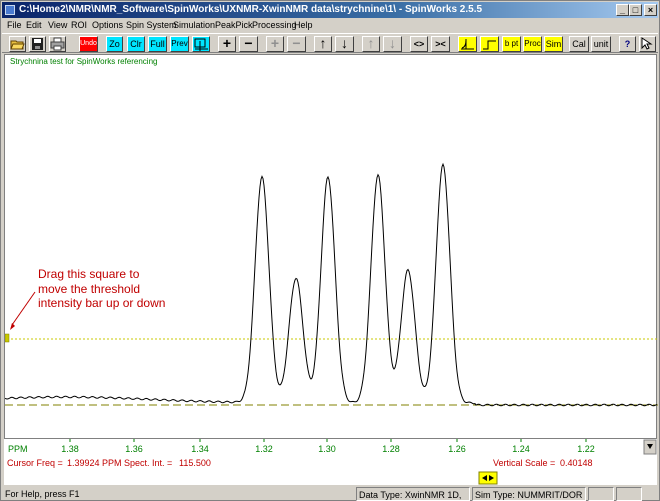 The image size is (660, 501). Describe the element at coordinates (371, 44) in the screenshot. I see `up-disabled-button: ↑` at that location.